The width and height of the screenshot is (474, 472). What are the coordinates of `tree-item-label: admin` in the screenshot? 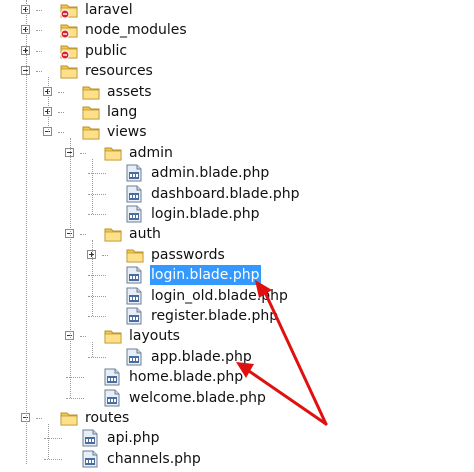 It's located at (151, 152).